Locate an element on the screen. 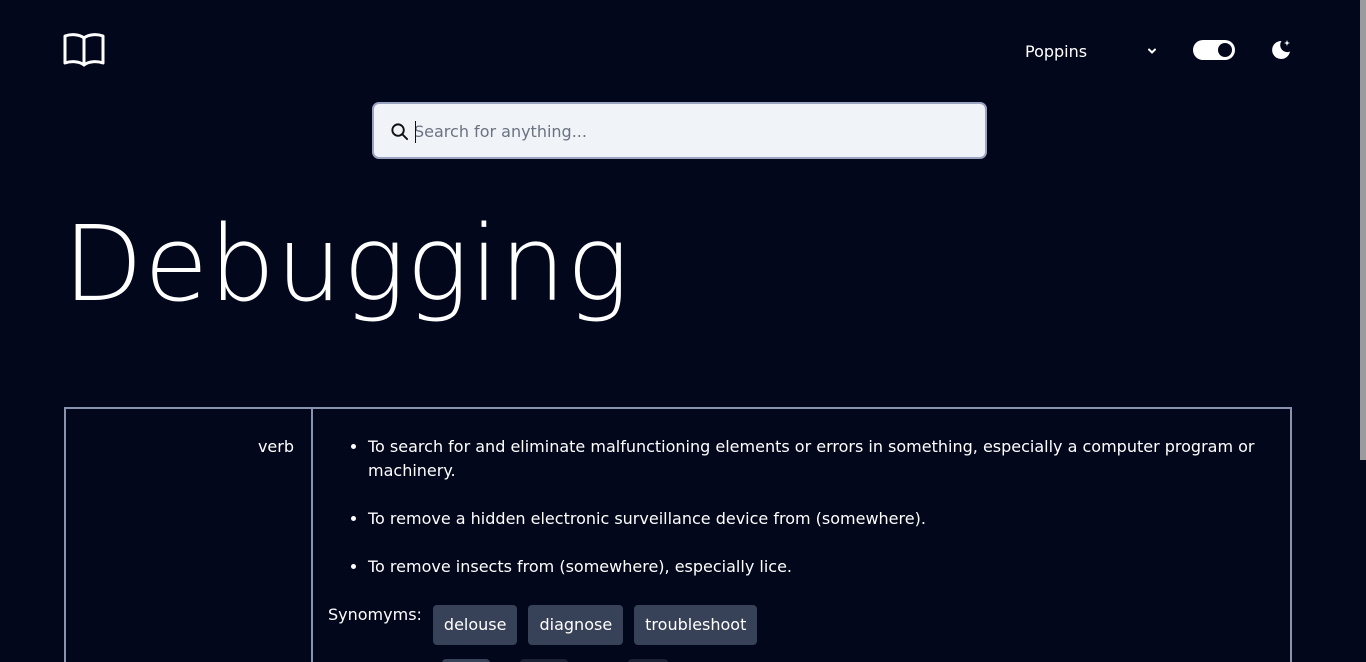 Image resolution: width=1366 pixels, height=662 pixels. search-icon is located at coordinates (400, 132).